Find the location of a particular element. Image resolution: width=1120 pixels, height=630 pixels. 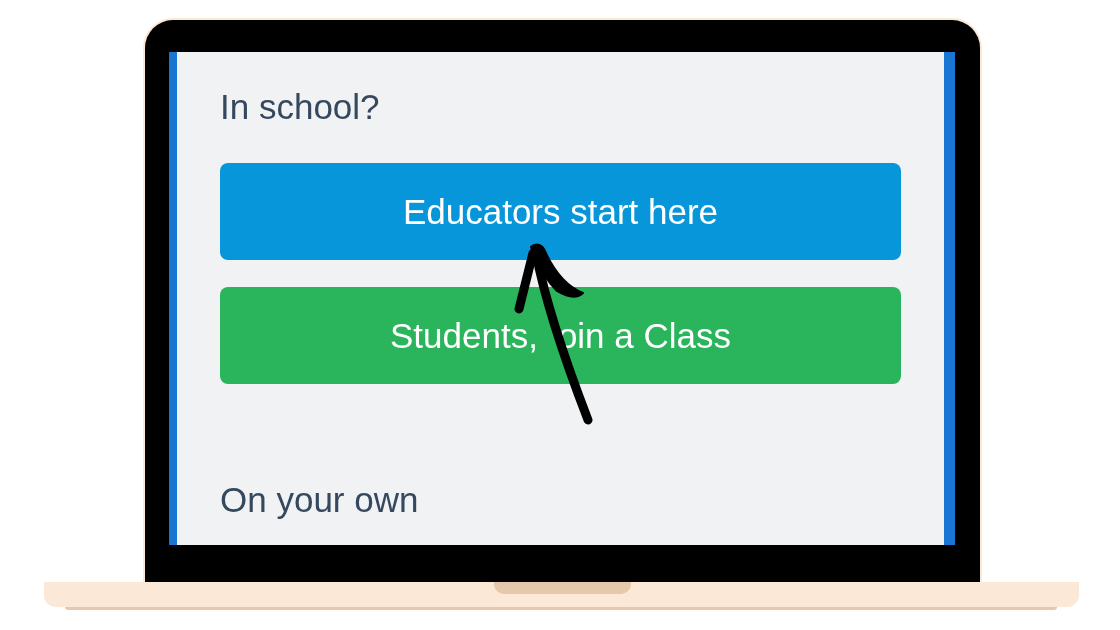

section-heading: In school? is located at coordinates (300, 107).